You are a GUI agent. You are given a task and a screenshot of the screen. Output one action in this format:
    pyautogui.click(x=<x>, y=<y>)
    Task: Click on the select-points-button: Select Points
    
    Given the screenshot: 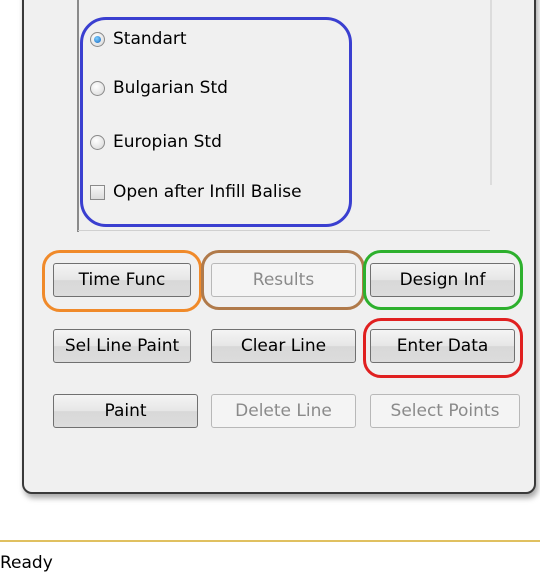 What is the action you would take?
    pyautogui.click(x=445, y=411)
    